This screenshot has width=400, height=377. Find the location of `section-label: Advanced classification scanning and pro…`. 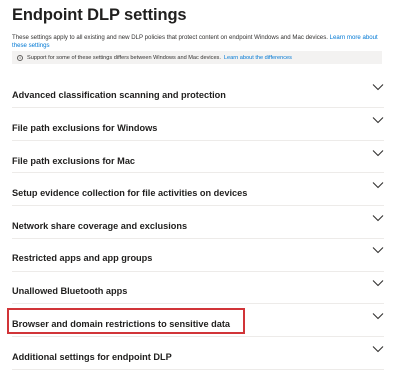

section-label: Advanced classification scanning and pro… is located at coordinates (119, 95).